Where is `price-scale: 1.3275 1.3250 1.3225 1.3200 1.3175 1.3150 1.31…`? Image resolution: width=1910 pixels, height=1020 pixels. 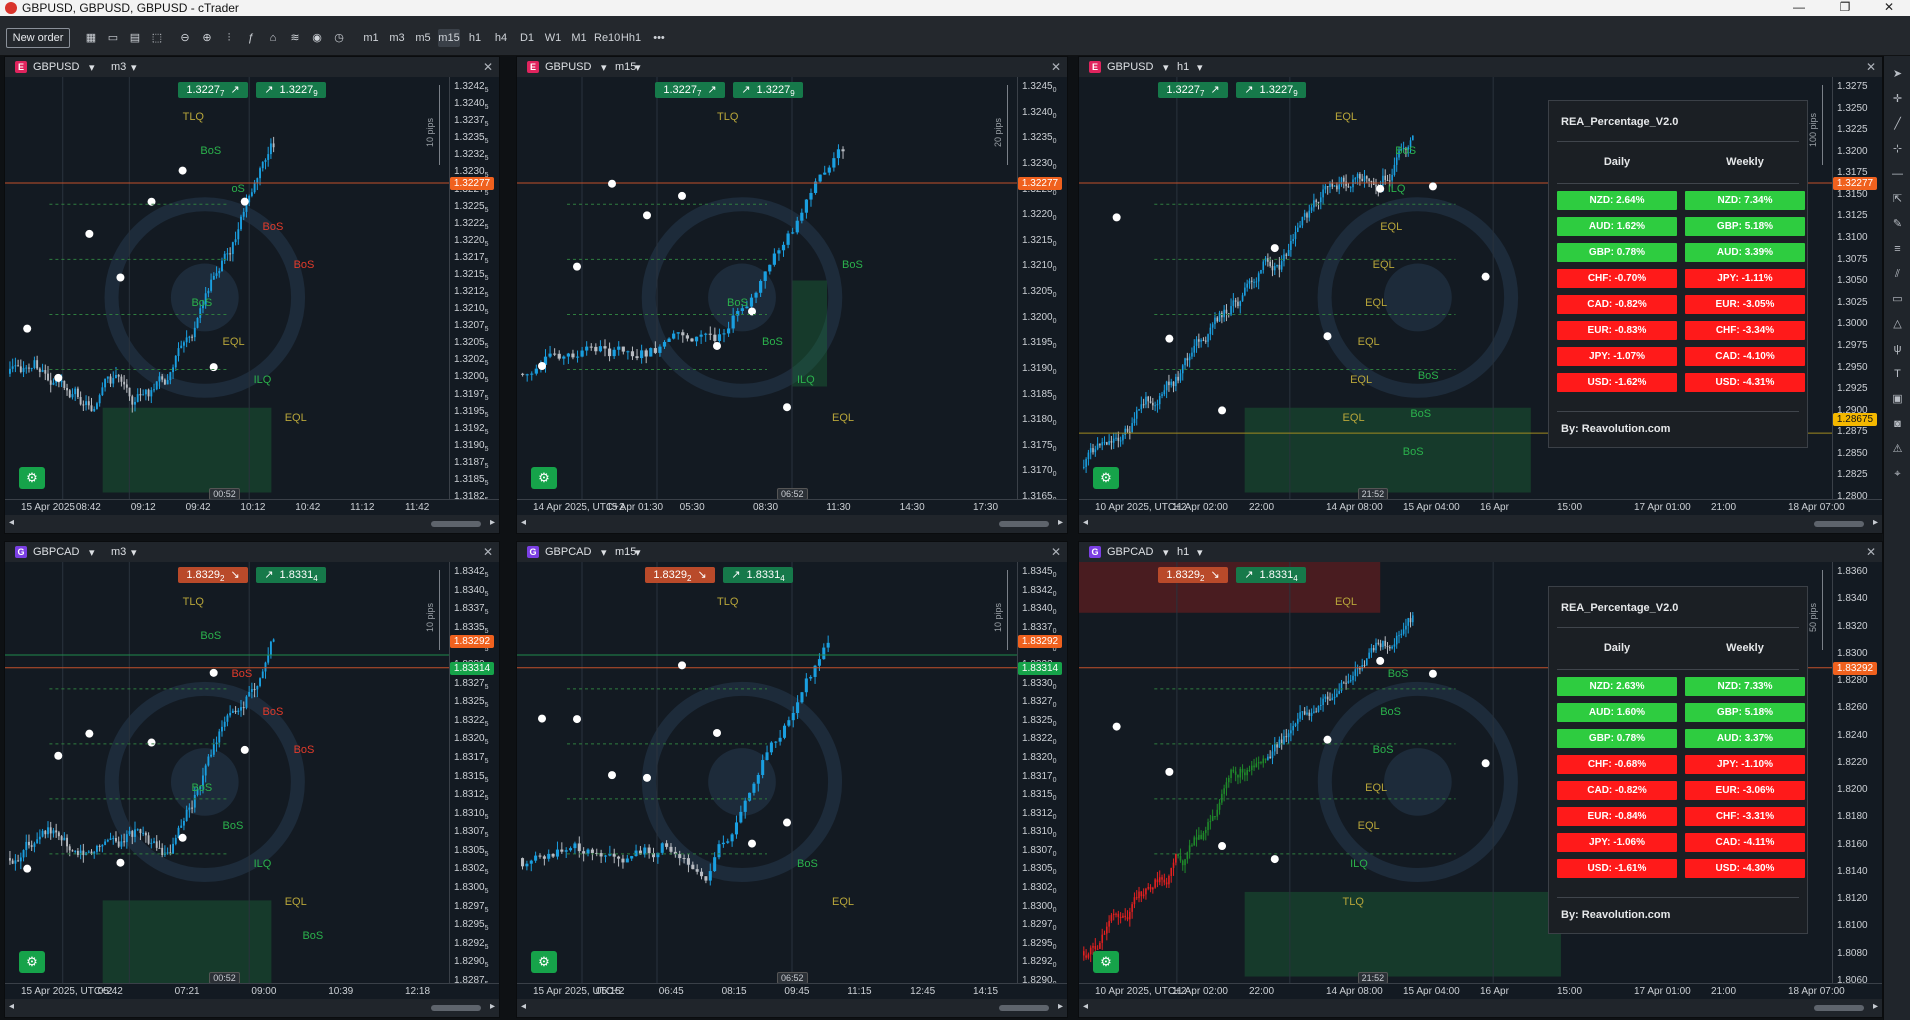 price-scale: 1.3275 1.3250 1.3225 1.3200 1.3175 1.3150 1.31… is located at coordinates (1857, 289).